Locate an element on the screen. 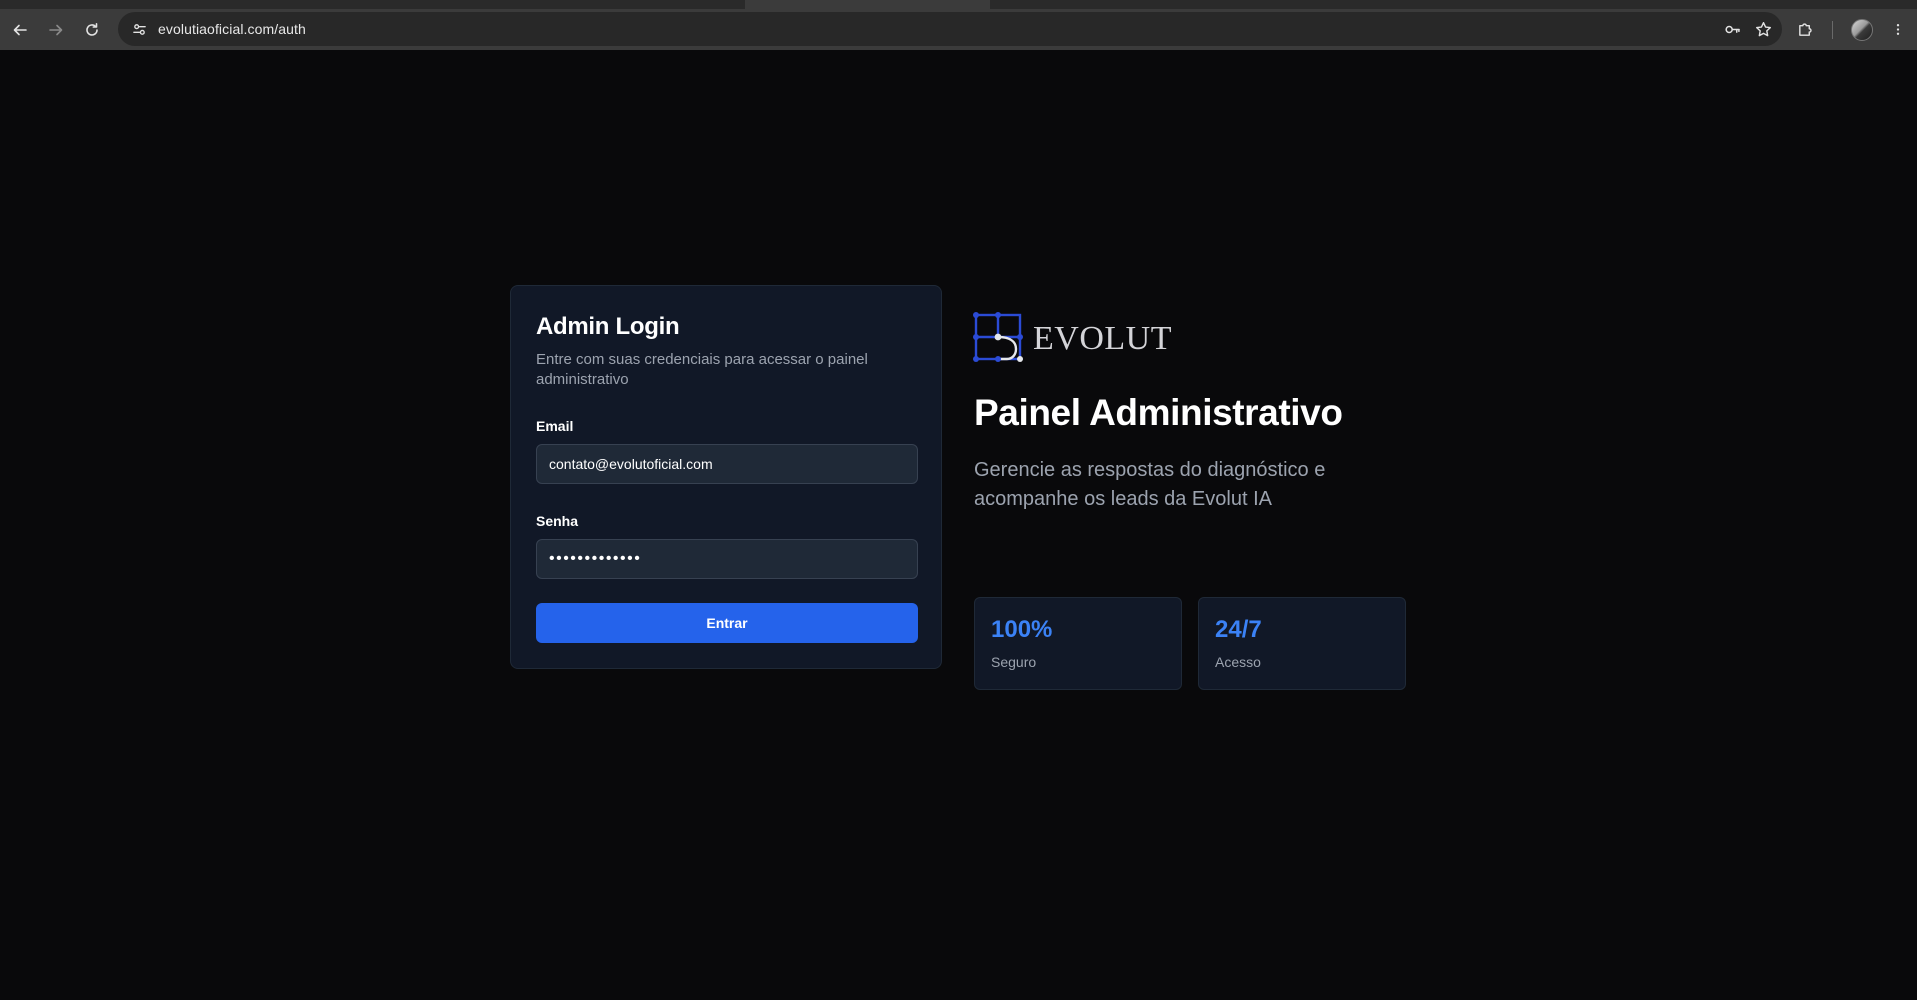  password-manager-button is located at coordinates (1732, 29).